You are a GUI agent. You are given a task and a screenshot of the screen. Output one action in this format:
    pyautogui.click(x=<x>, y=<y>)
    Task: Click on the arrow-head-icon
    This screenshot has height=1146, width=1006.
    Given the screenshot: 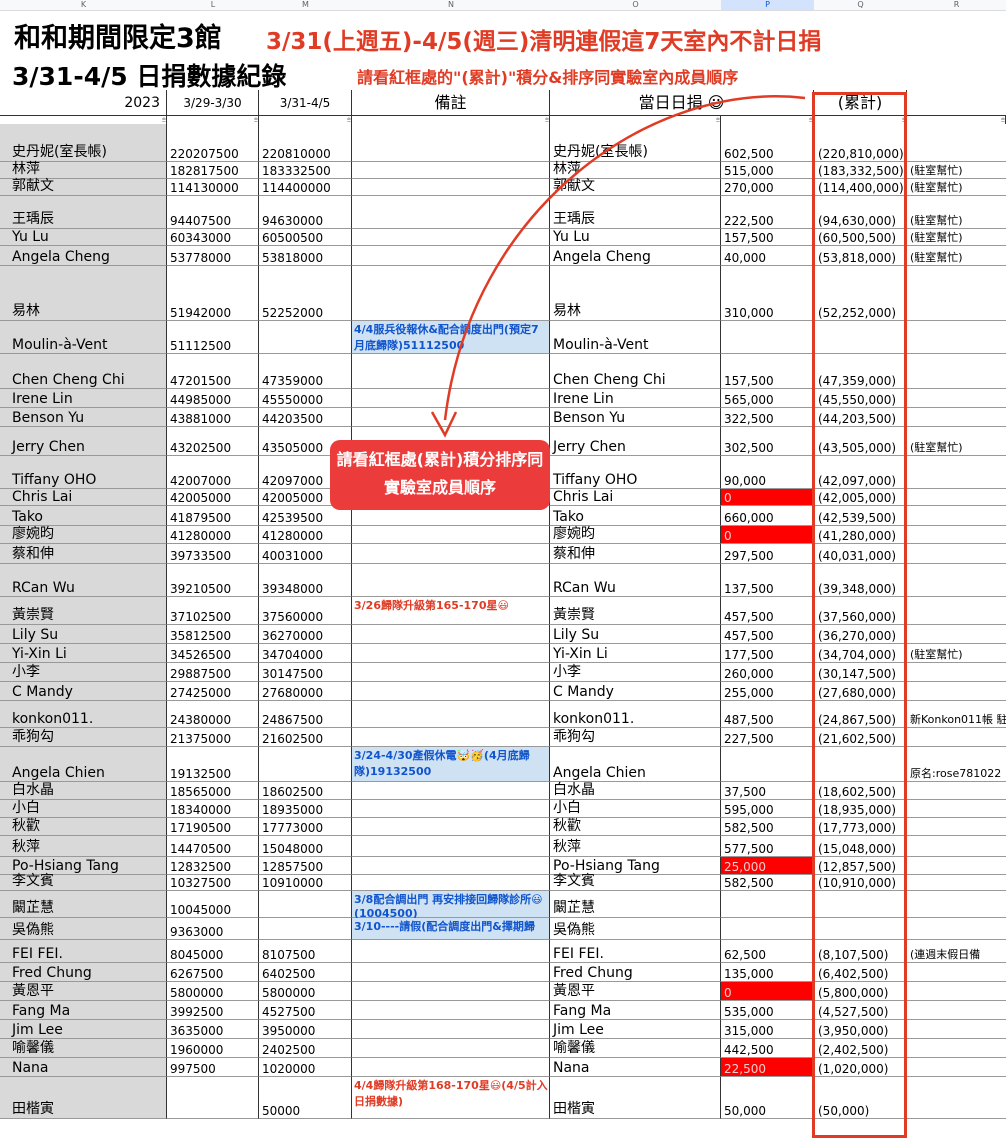 What is the action you would take?
    pyautogui.click(x=444, y=424)
    